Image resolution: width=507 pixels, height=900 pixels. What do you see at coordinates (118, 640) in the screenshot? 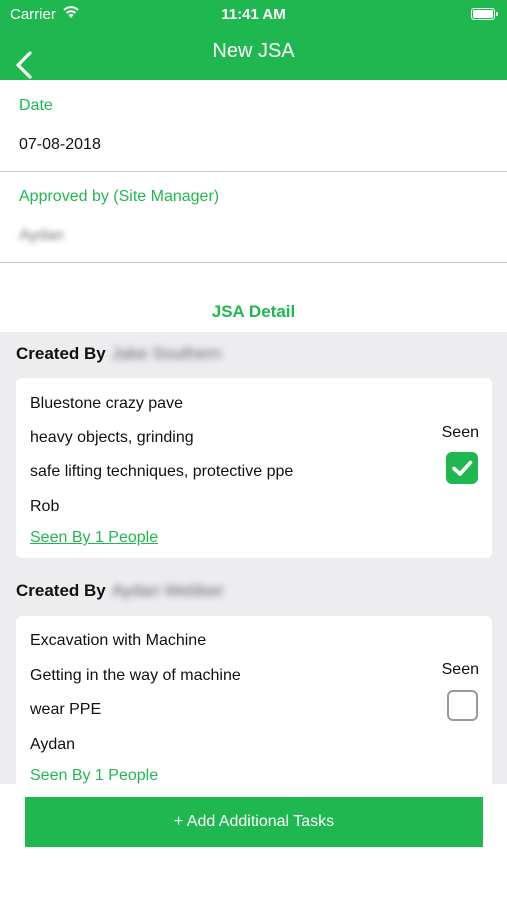
I see `task-name: Excavation with Machine` at bounding box center [118, 640].